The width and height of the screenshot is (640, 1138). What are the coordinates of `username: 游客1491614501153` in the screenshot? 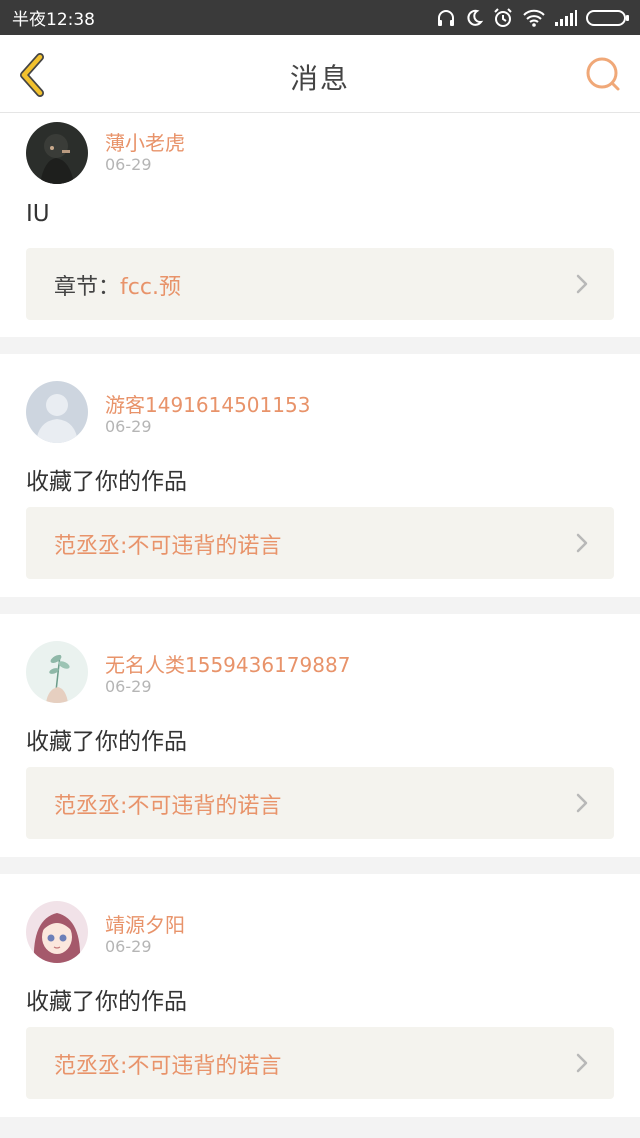 It's located at (207, 403).